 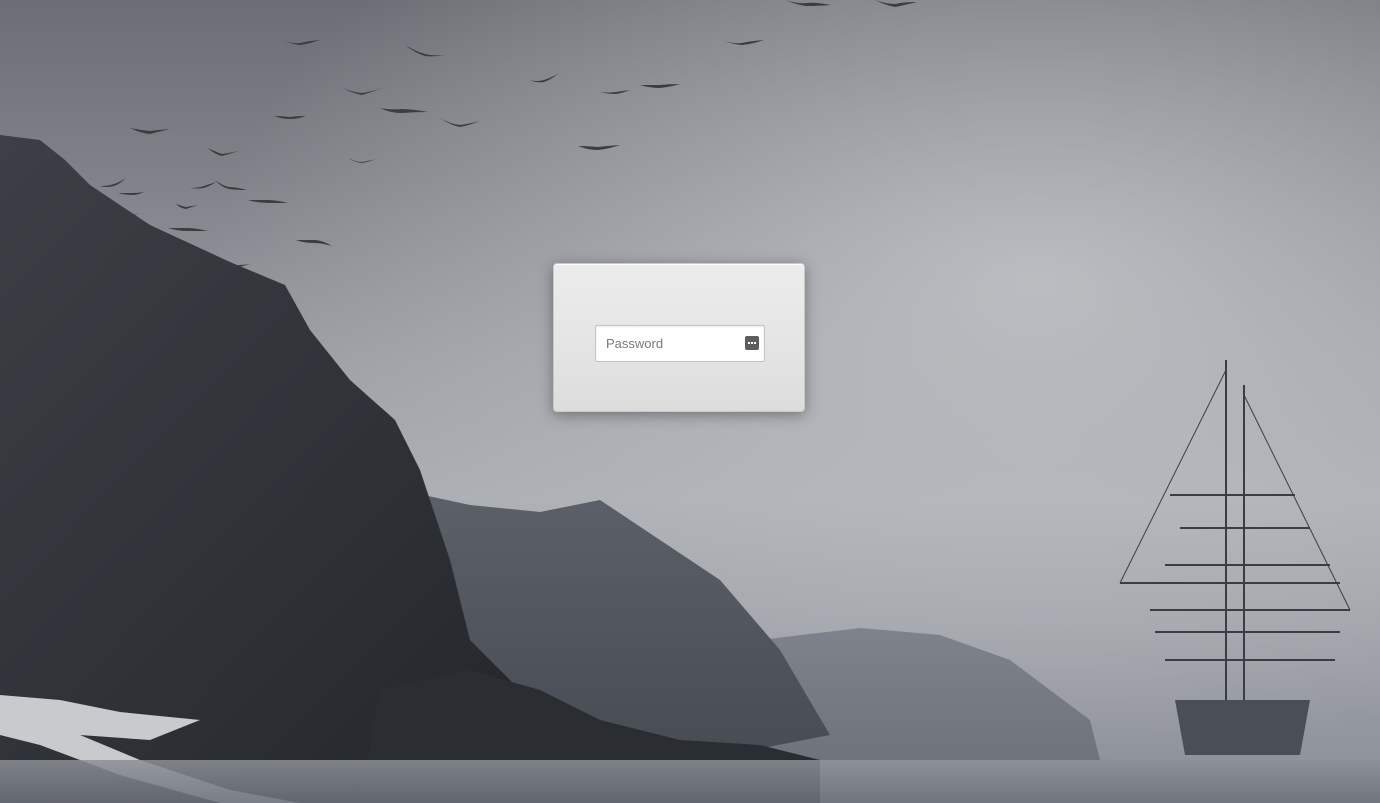 What do you see at coordinates (690, 781) in the screenshot?
I see `sea` at bounding box center [690, 781].